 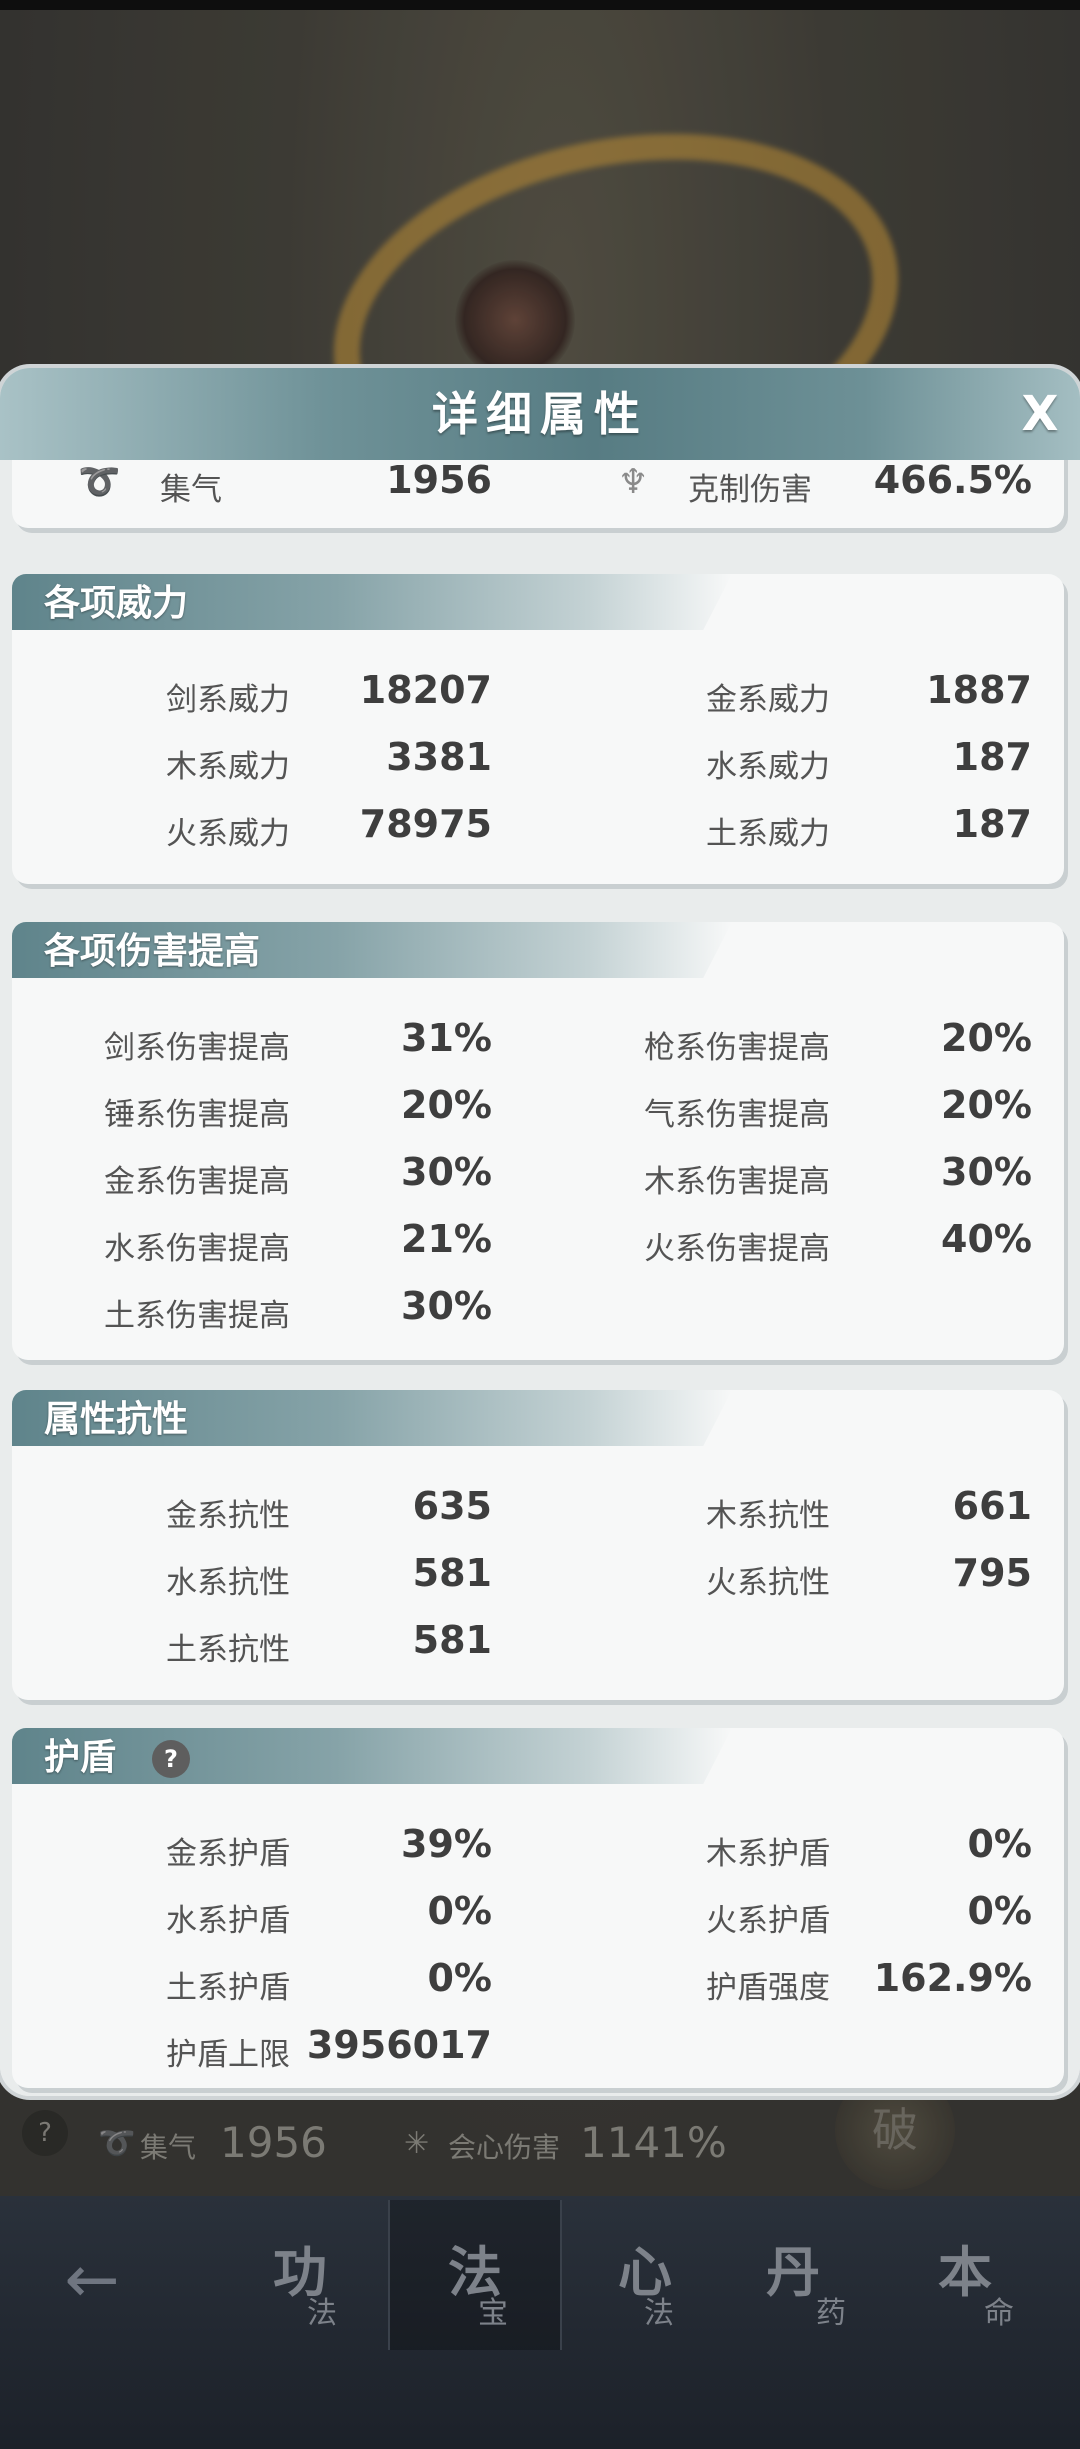 I want to click on stat-value: 18207, so click(x=425, y=690).